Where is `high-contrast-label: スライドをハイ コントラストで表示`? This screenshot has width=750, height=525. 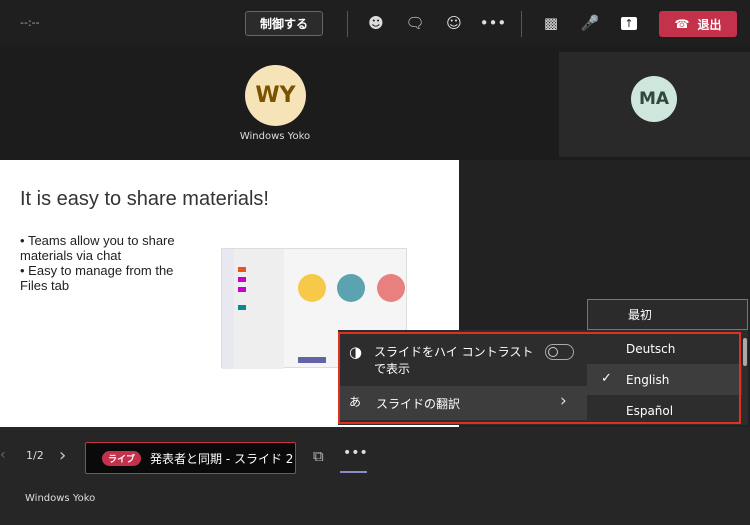
high-contrast-label: スライドをハイ コントラストで表示 is located at coordinates (454, 360).